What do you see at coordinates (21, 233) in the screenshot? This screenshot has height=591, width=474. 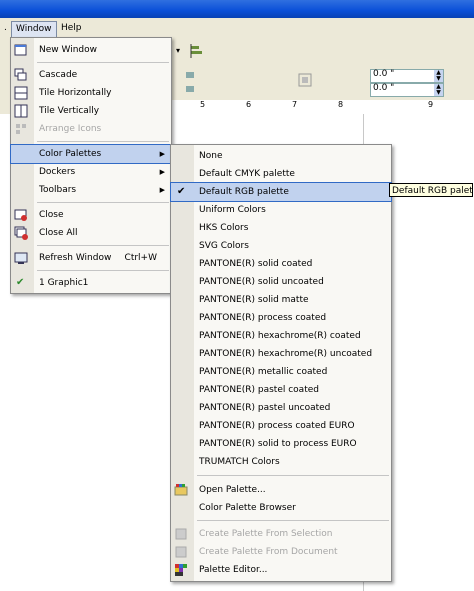 I see `close-all-icon` at bounding box center [21, 233].